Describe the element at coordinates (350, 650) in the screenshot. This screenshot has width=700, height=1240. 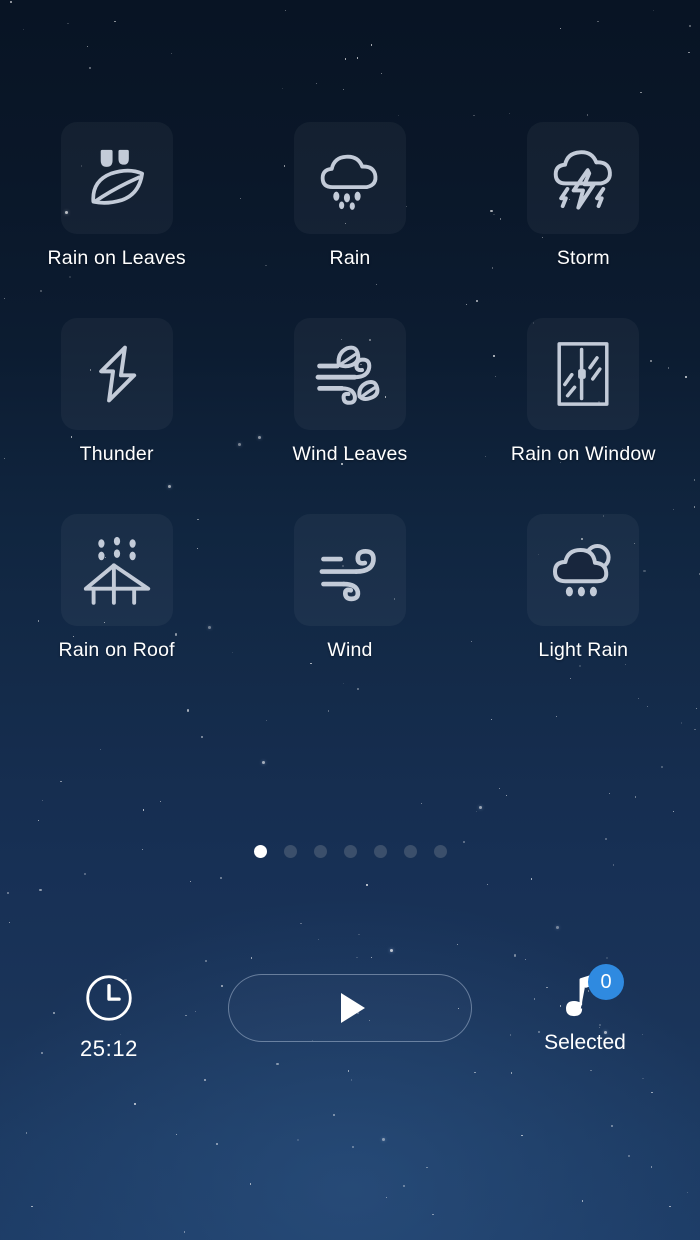
I see `sound-tile-label: Wind` at that location.